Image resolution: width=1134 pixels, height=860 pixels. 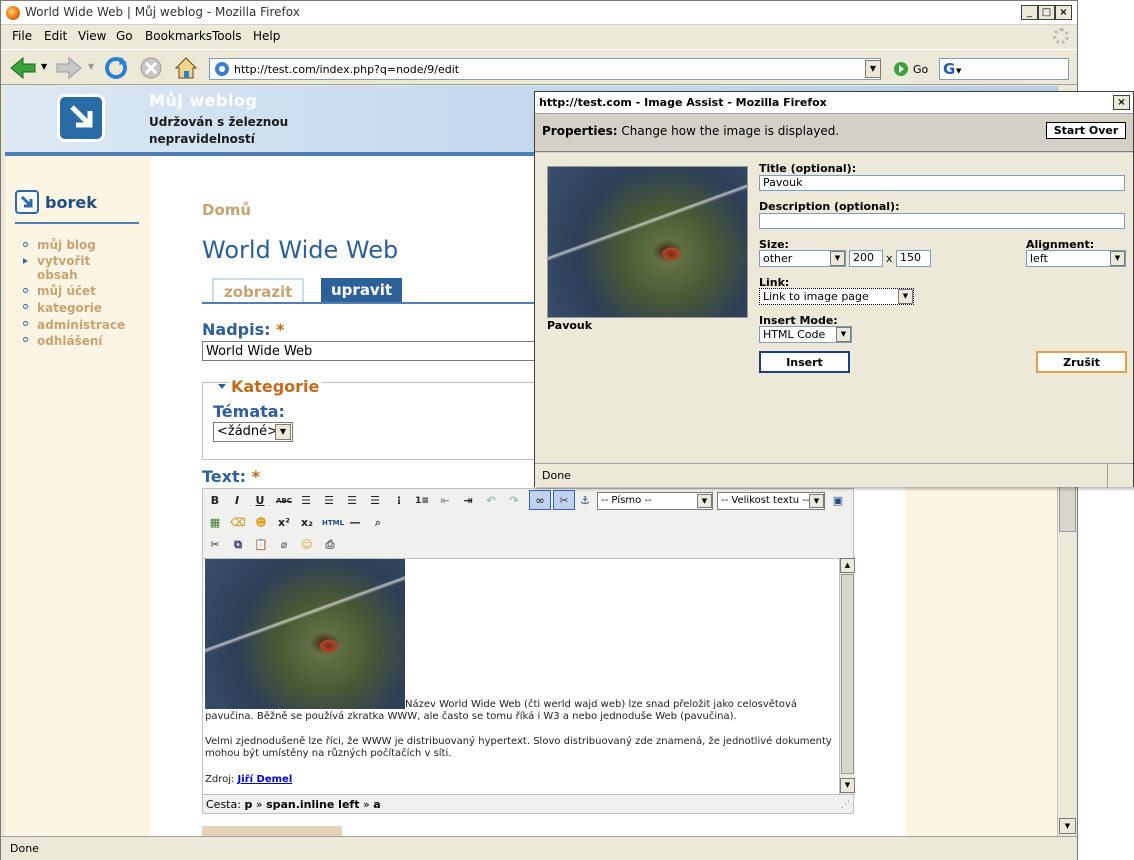 I want to click on html-source-icon: HTML, so click(x=333, y=523).